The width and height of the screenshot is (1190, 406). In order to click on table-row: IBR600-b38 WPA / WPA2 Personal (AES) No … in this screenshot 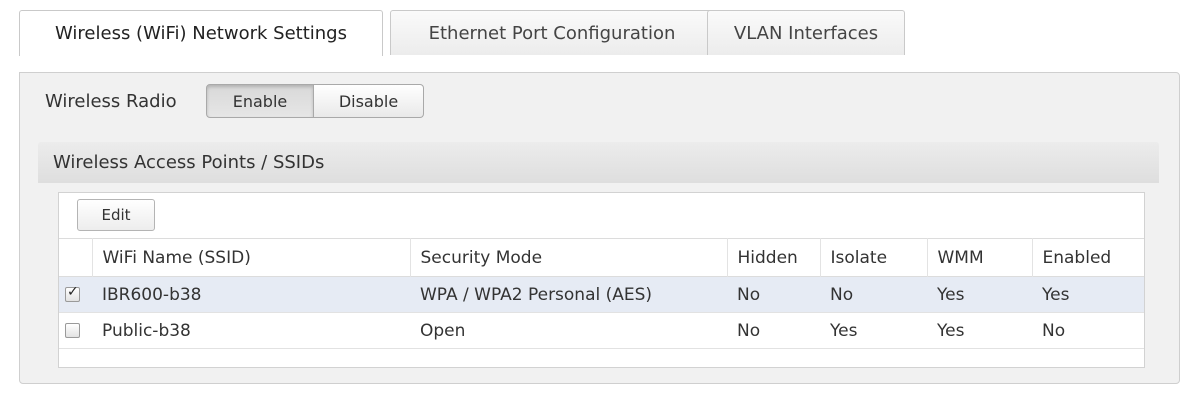, I will do `click(601, 294)`.